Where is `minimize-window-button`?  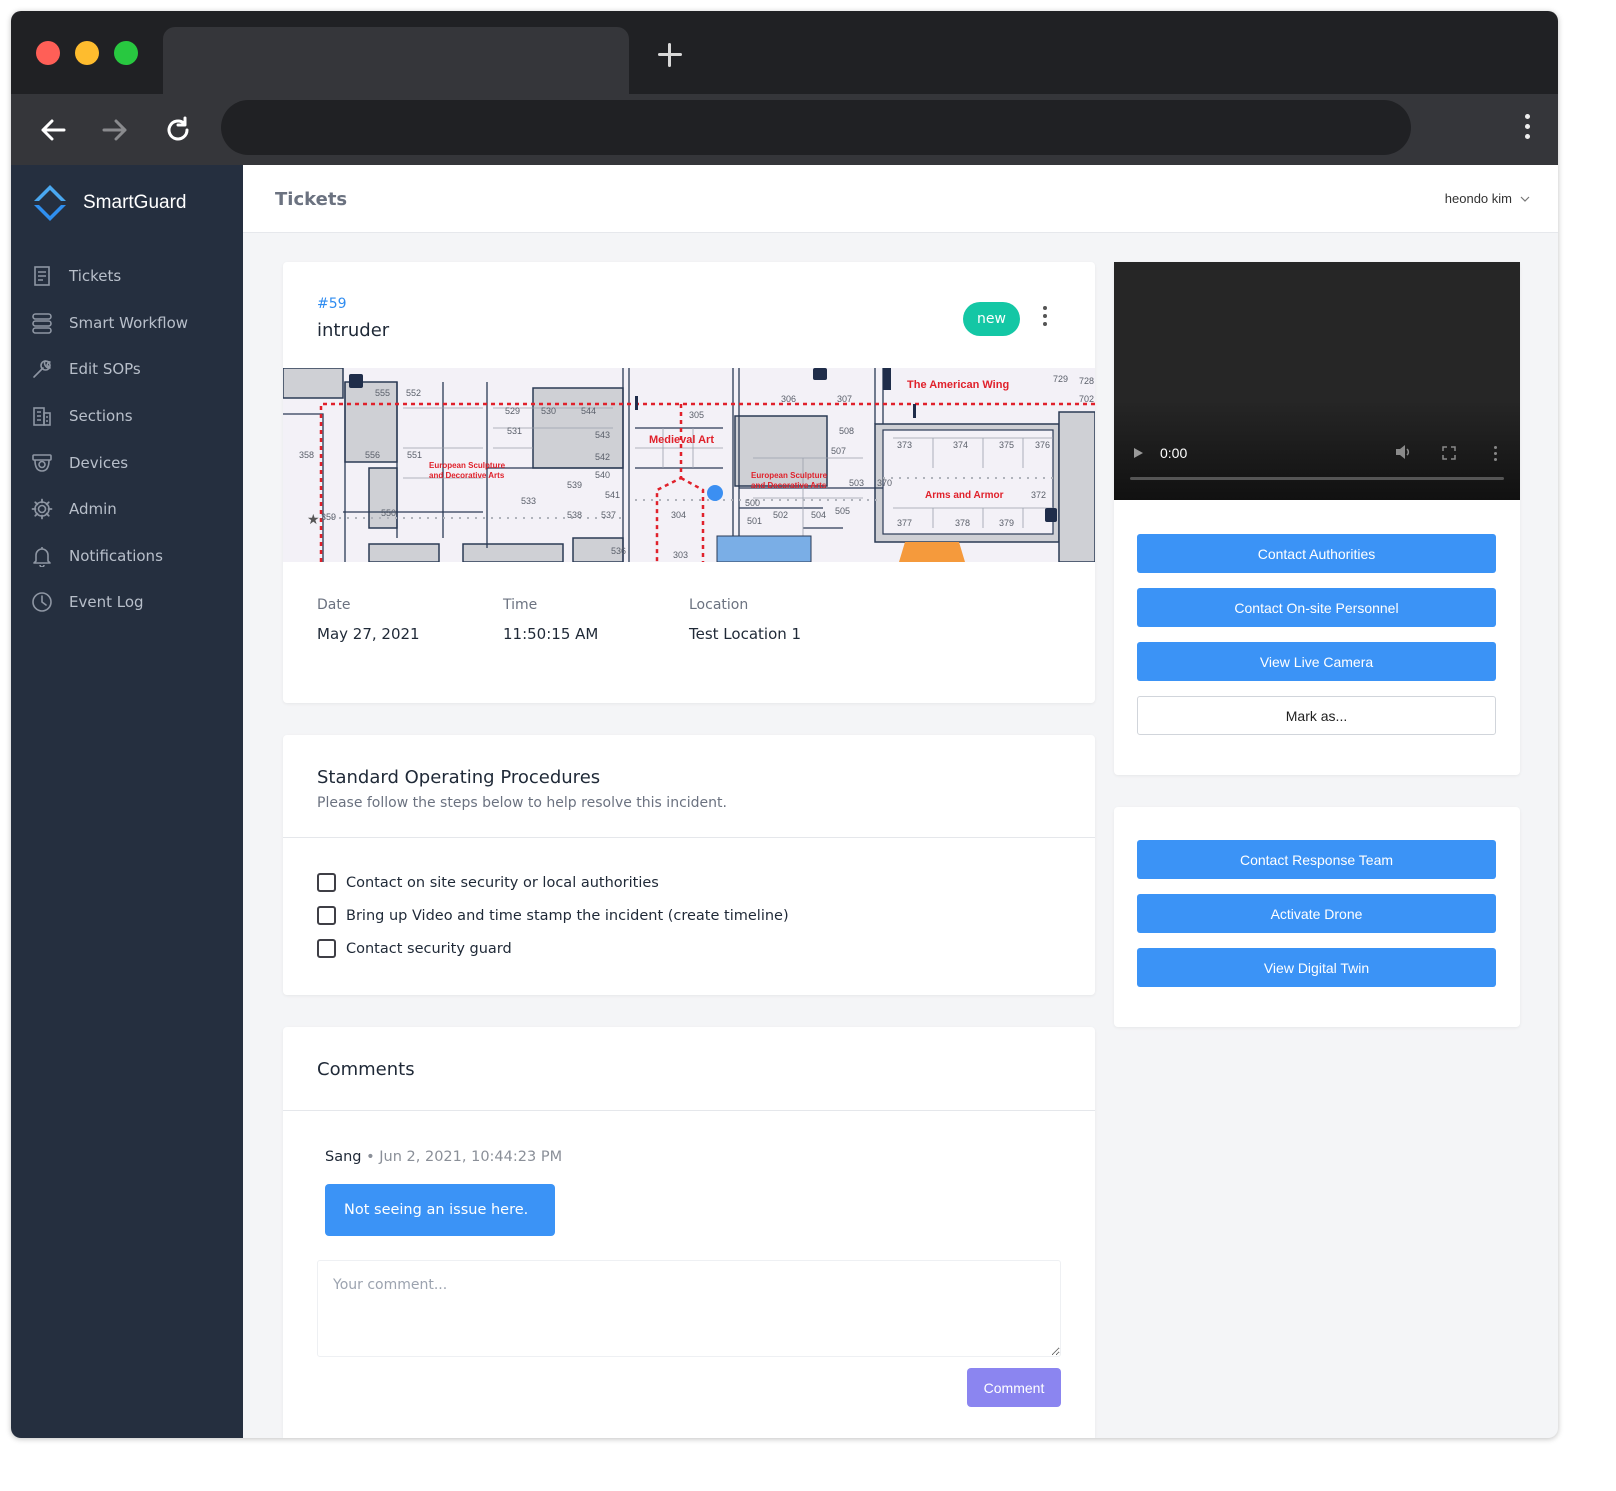 minimize-window-button is located at coordinates (87, 53).